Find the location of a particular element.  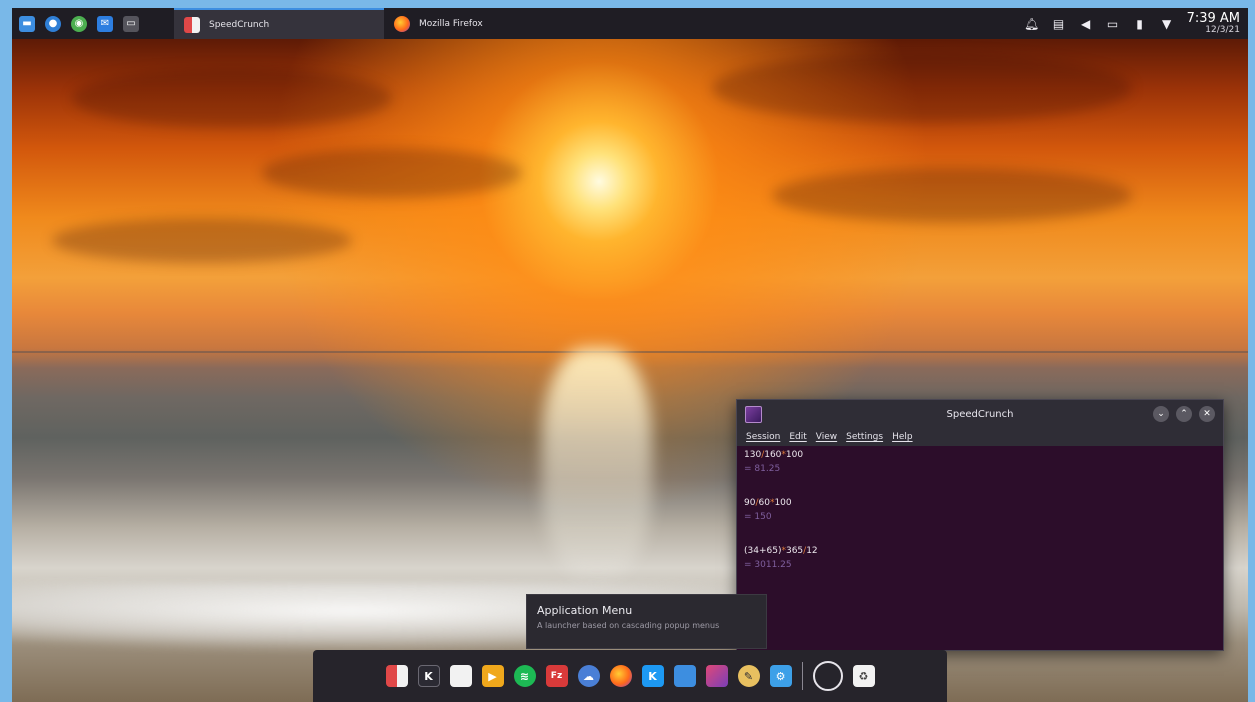

history-entry: 130/160*100 = 81.25 is located at coordinates (980, 462).